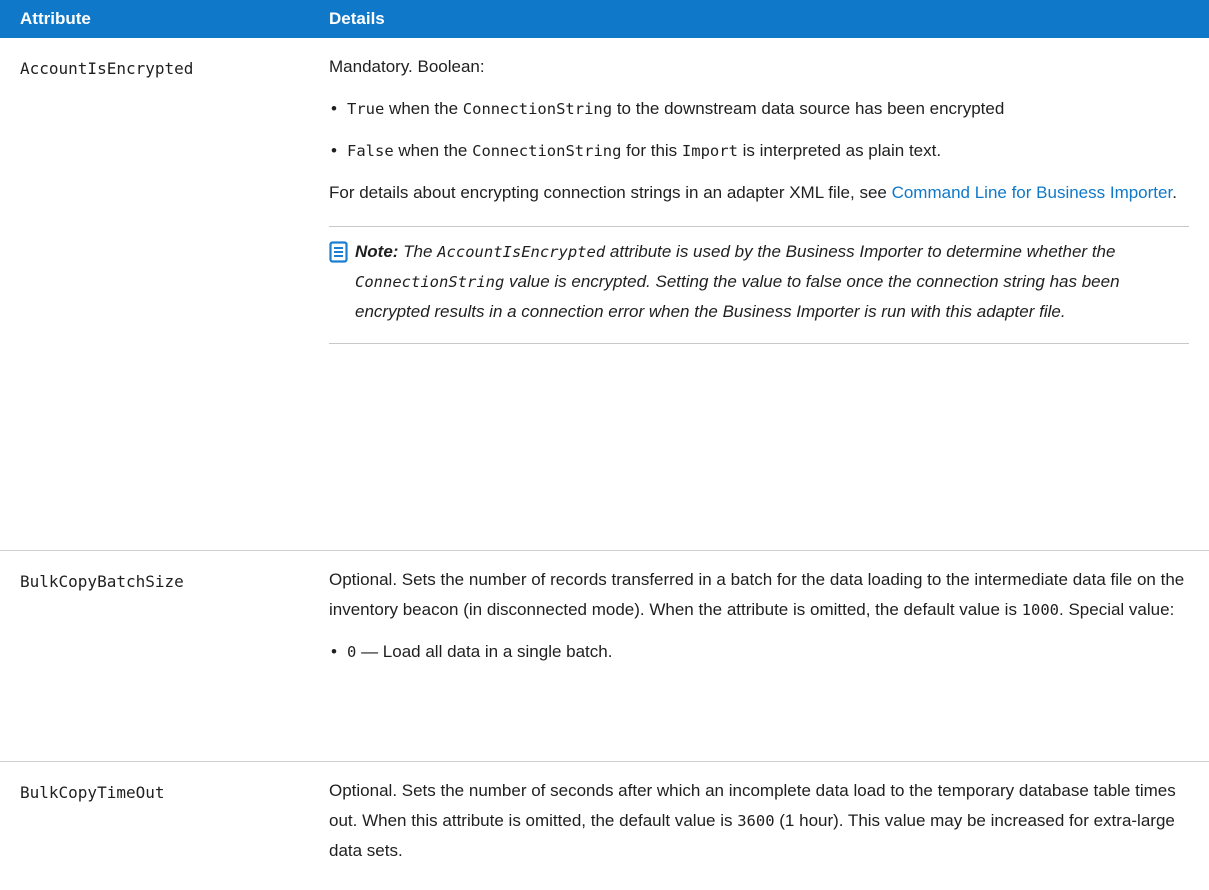 The height and width of the screenshot is (890, 1209). I want to click on code-value: 3600, so click(756, 821).